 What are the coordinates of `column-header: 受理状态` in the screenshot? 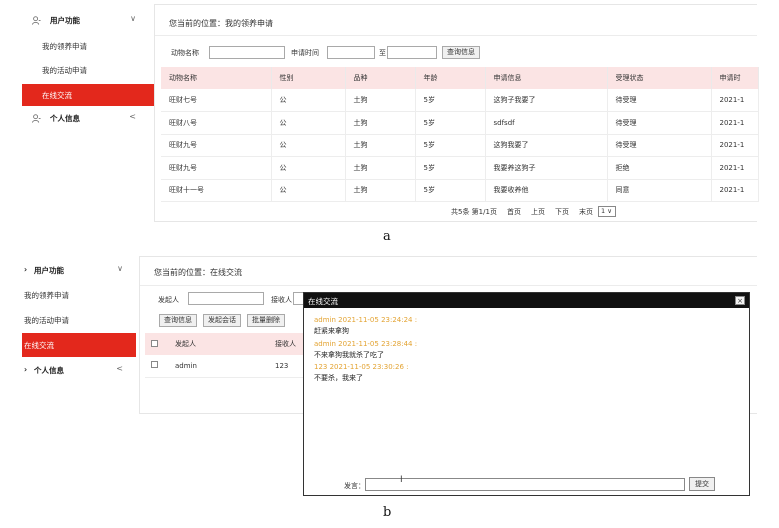 It's located at (659, 78).